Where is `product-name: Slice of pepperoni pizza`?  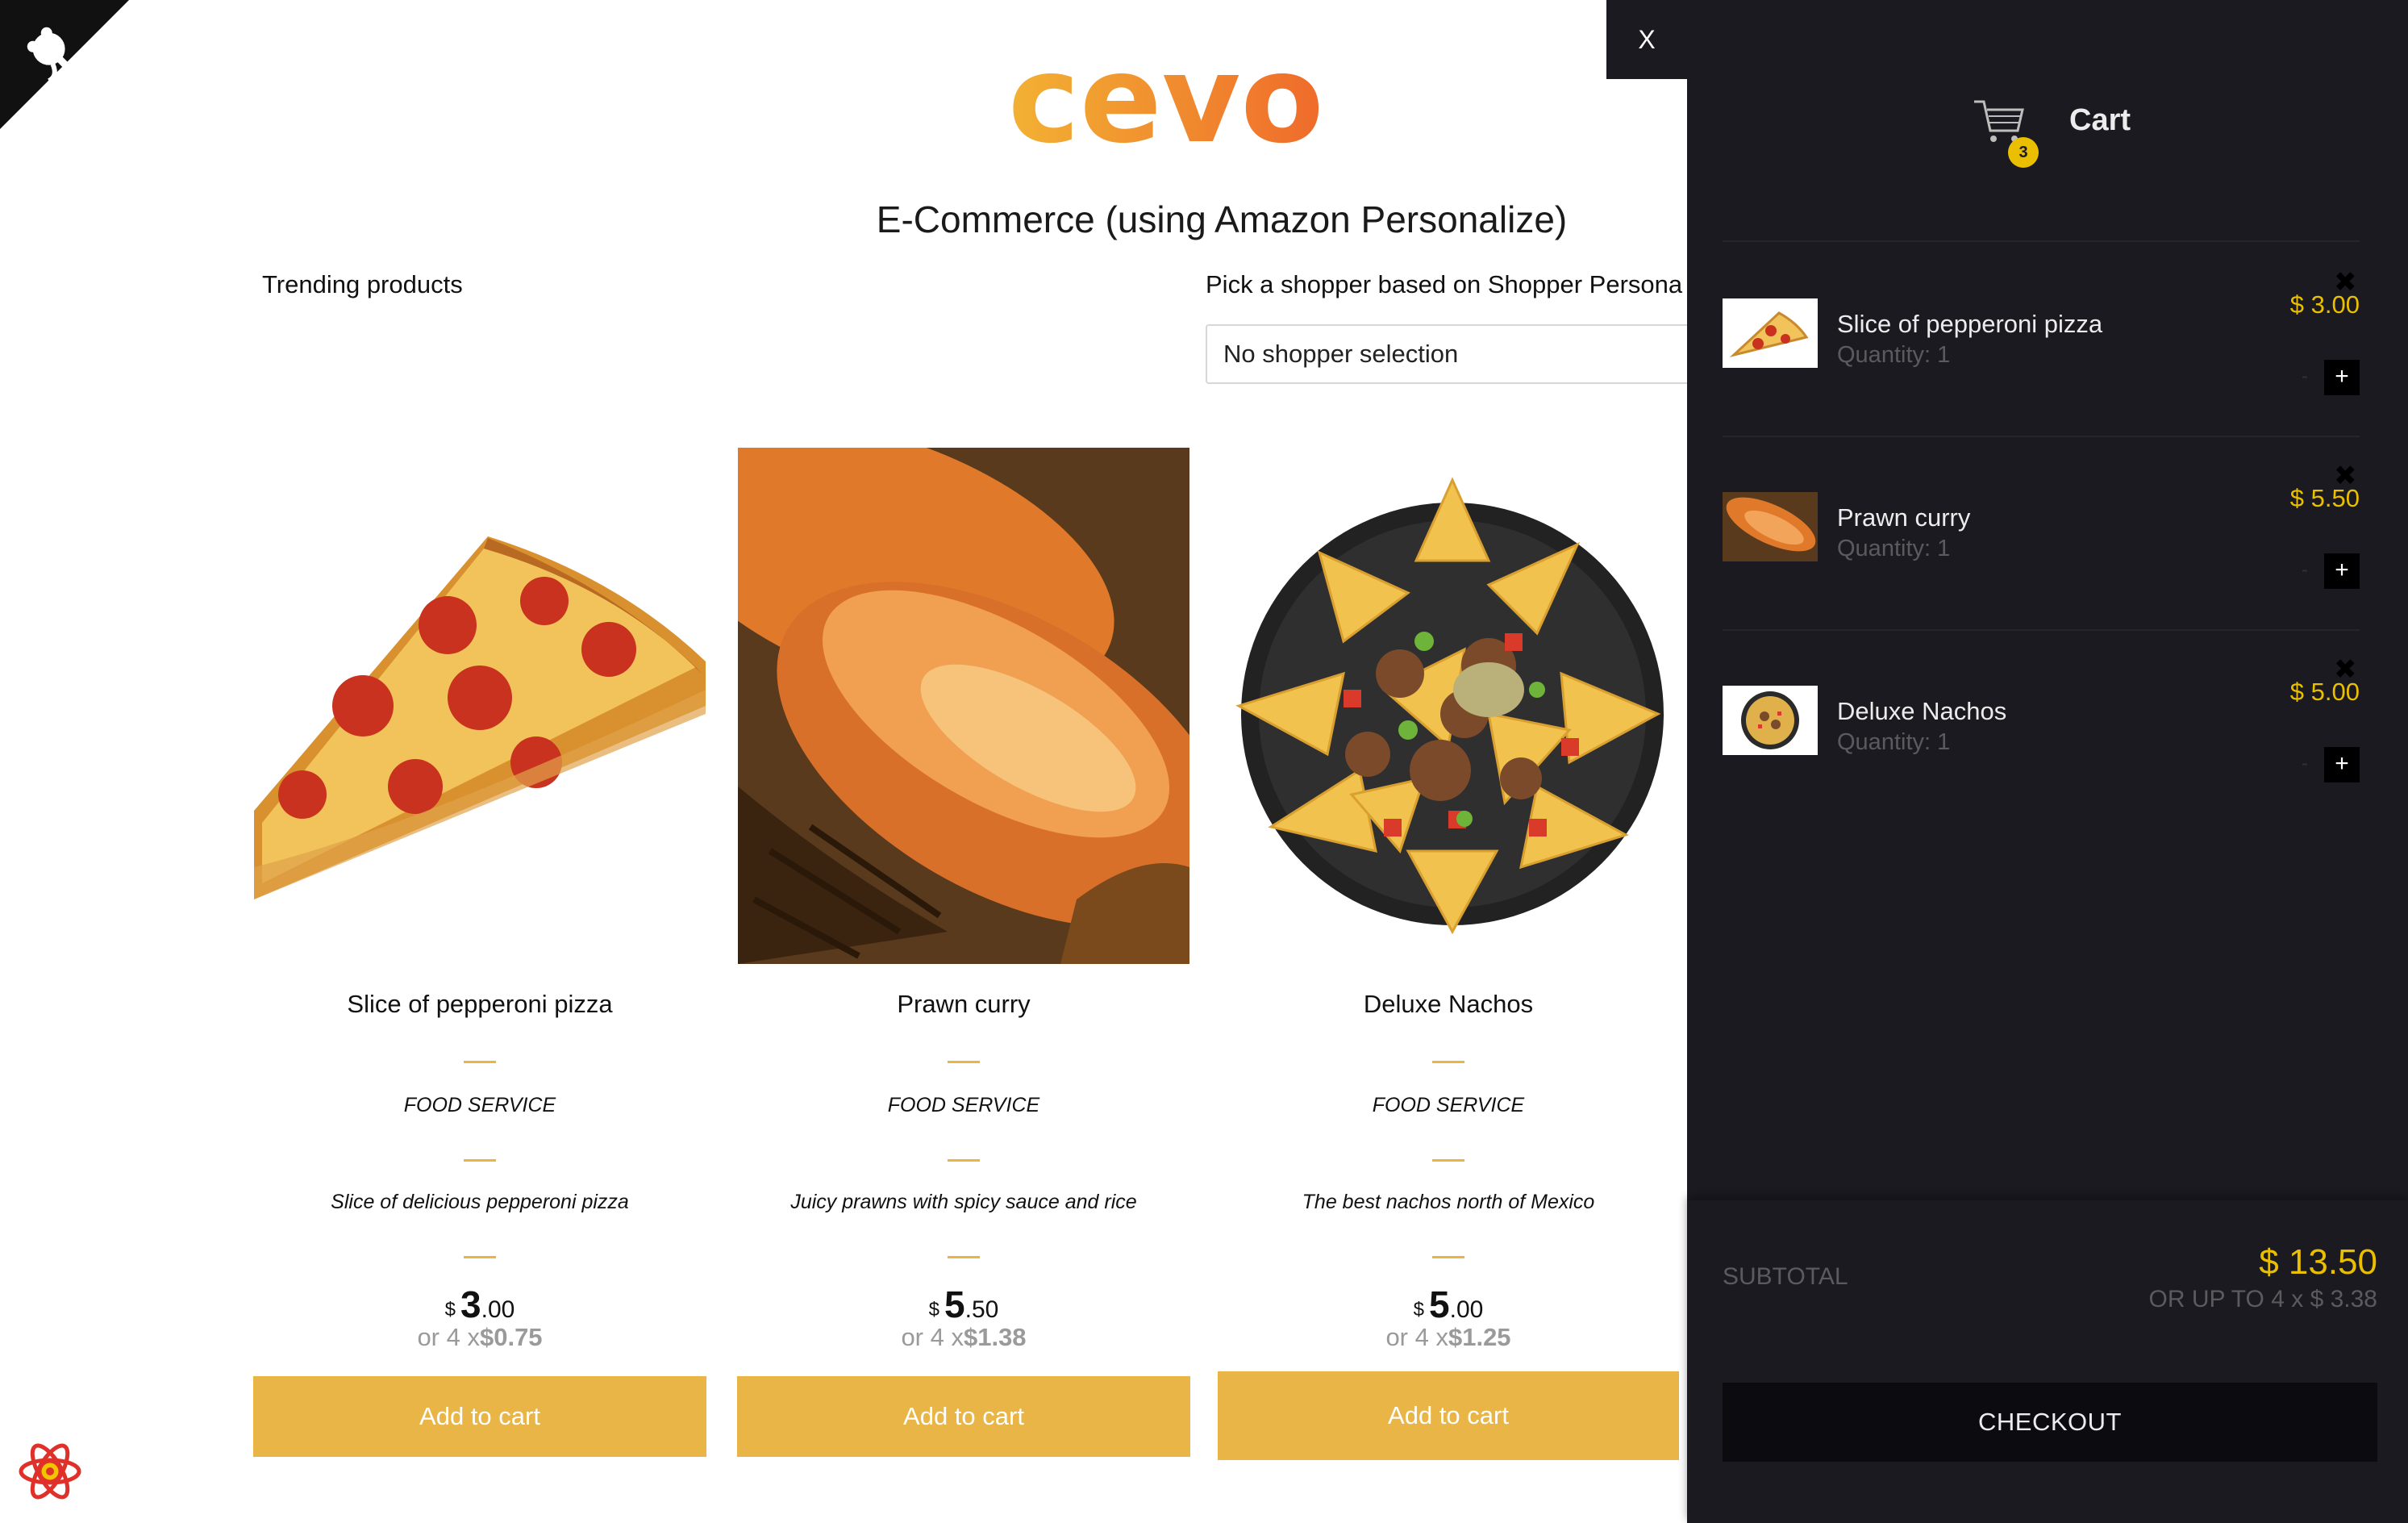
product-name: Slice of pepperoni pizza is located at coordinates (480, 1004).